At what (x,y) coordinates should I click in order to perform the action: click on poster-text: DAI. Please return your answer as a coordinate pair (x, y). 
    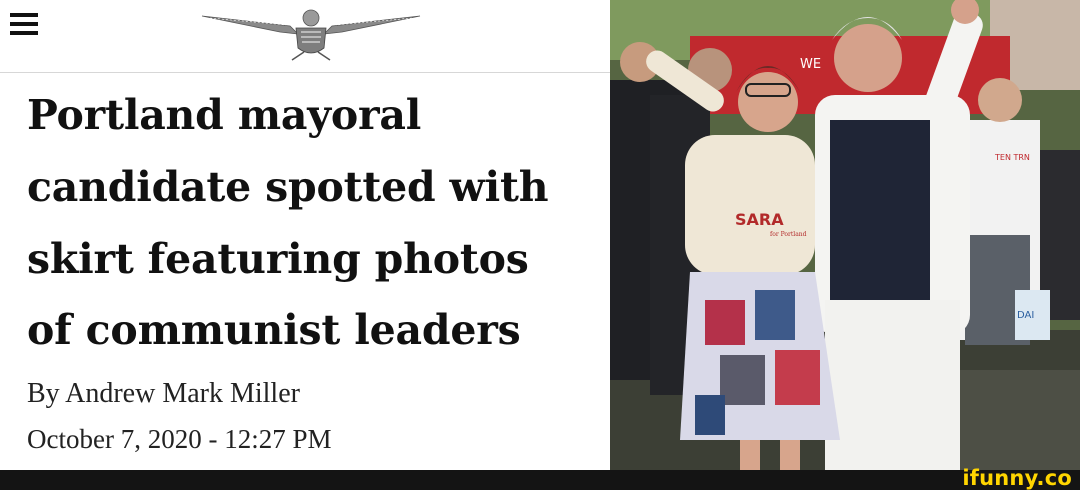
    Looking at the image, I should click on (1025, 315).